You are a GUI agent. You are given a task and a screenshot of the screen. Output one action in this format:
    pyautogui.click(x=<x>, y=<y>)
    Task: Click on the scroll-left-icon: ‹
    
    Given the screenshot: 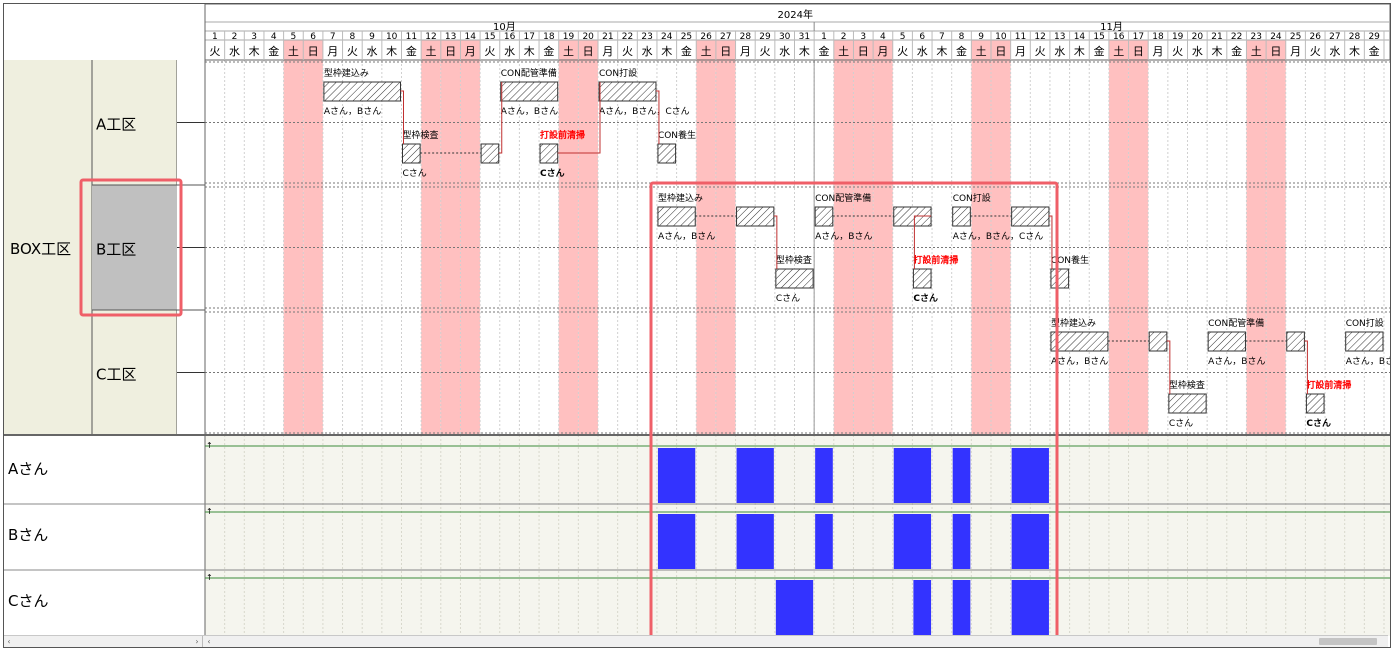 What is the action you would take?
    pyautogui.click(x=9, y=641)
    